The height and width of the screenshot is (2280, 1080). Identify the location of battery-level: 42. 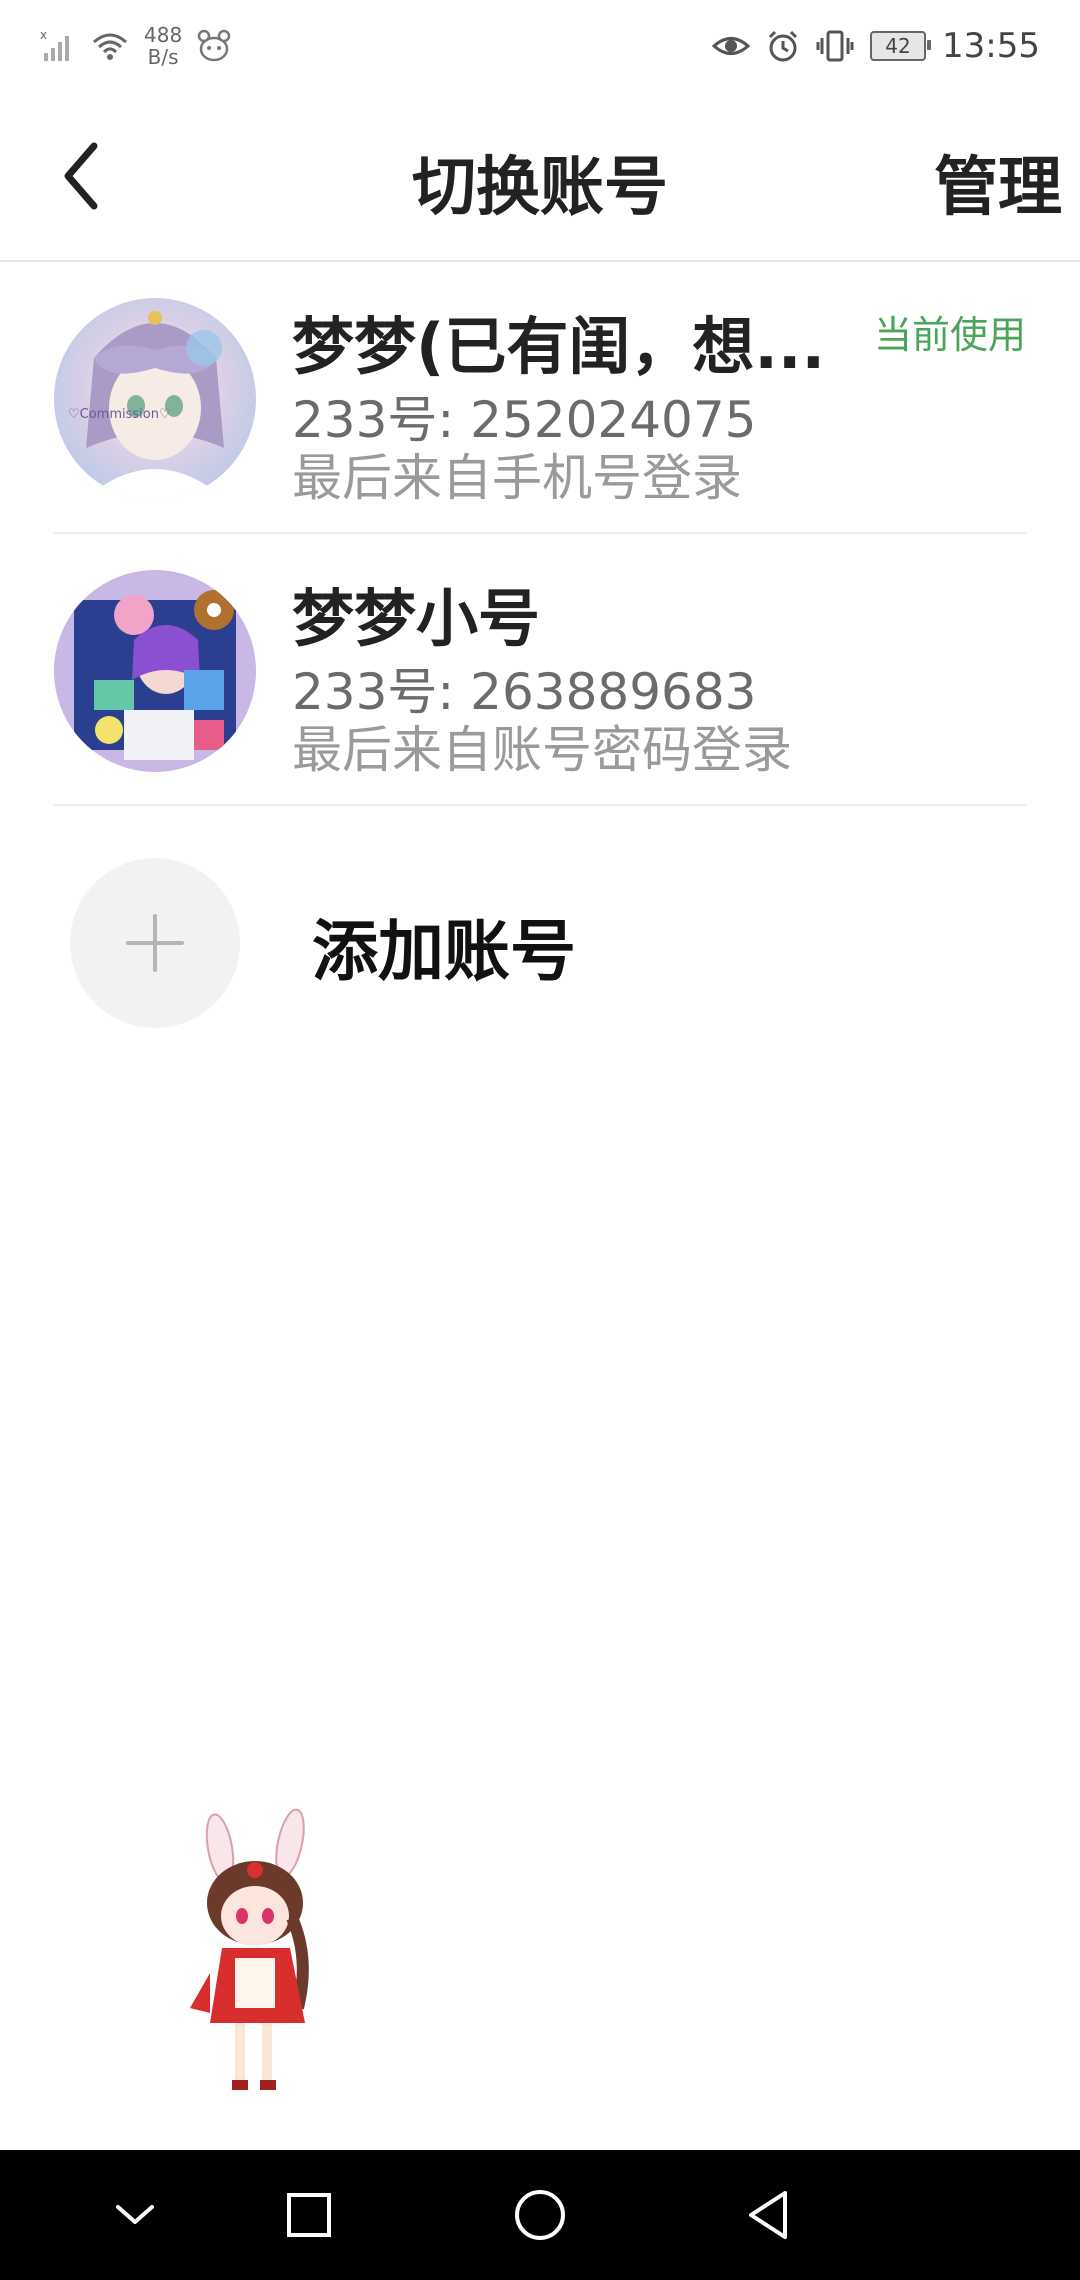
(898, 46).